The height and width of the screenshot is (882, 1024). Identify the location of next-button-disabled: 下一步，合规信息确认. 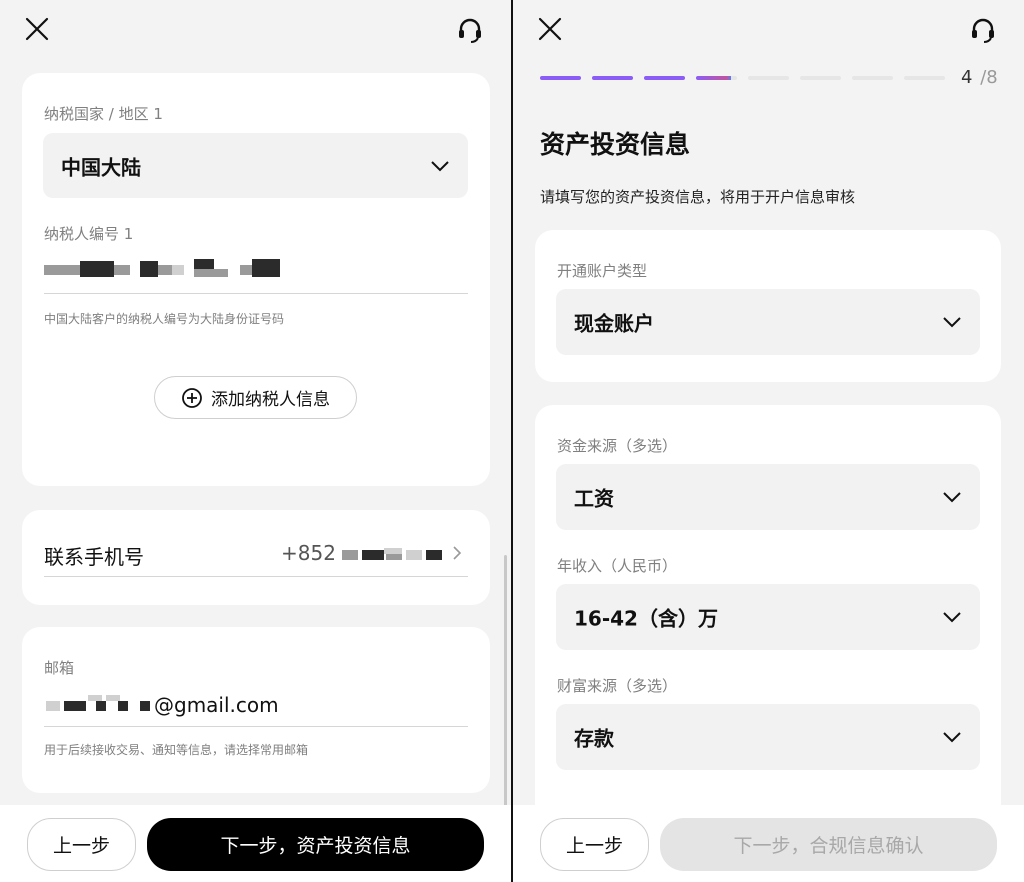
(828, 844).